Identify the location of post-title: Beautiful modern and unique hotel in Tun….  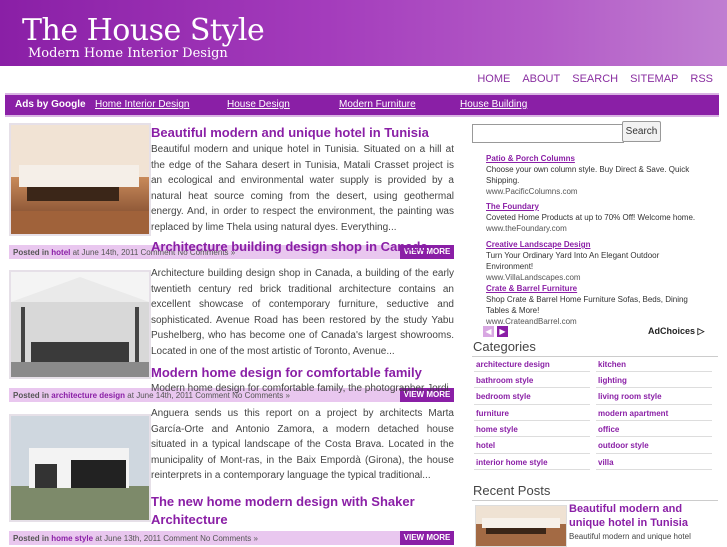
(290, 132).